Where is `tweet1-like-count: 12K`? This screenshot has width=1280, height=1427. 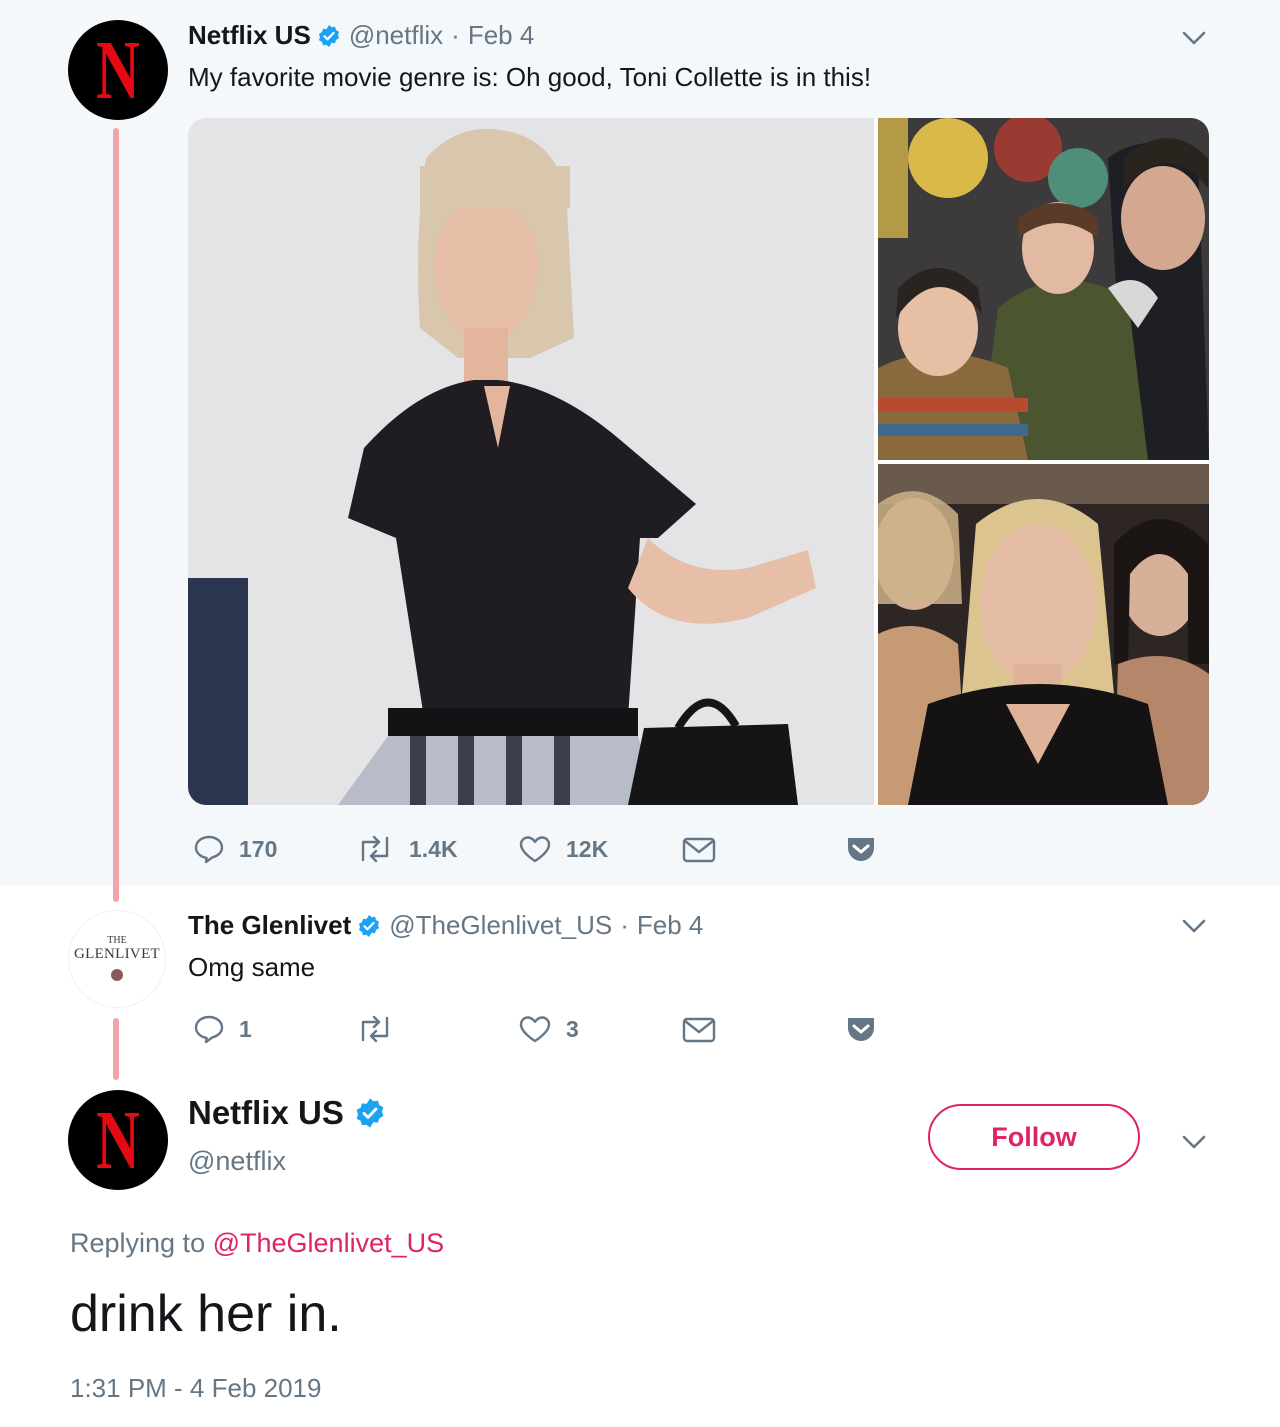
tweet1-like-count: 12K is located at coordinates (587, 848).